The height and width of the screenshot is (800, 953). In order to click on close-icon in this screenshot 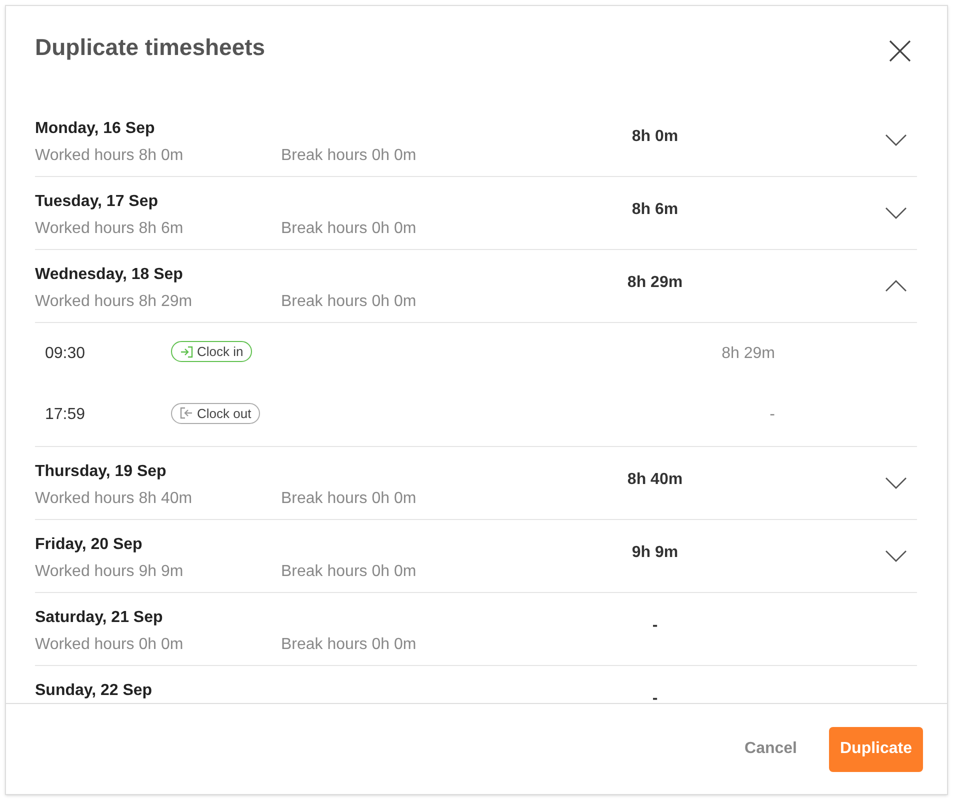, I will do `click(900, 51)`.